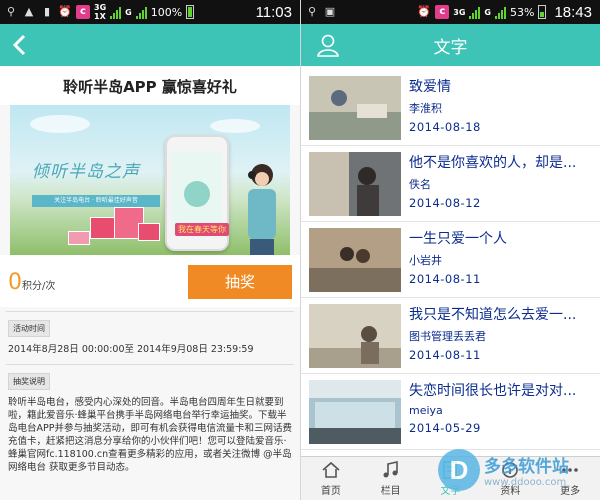 Image resolution: width=600 pixels, height=500 pixels. I want to click on back-button, so click(20, 45).